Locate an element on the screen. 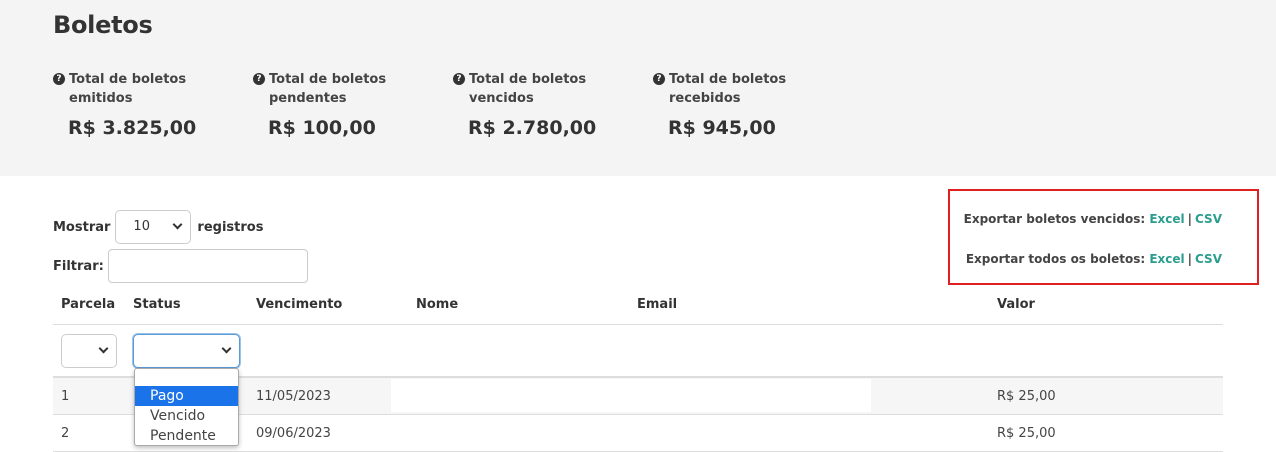 Image resolution: width=1276 pixels, height=452 pixels. stat-value: R$ 945,00 is located at coordinates (722, 128).